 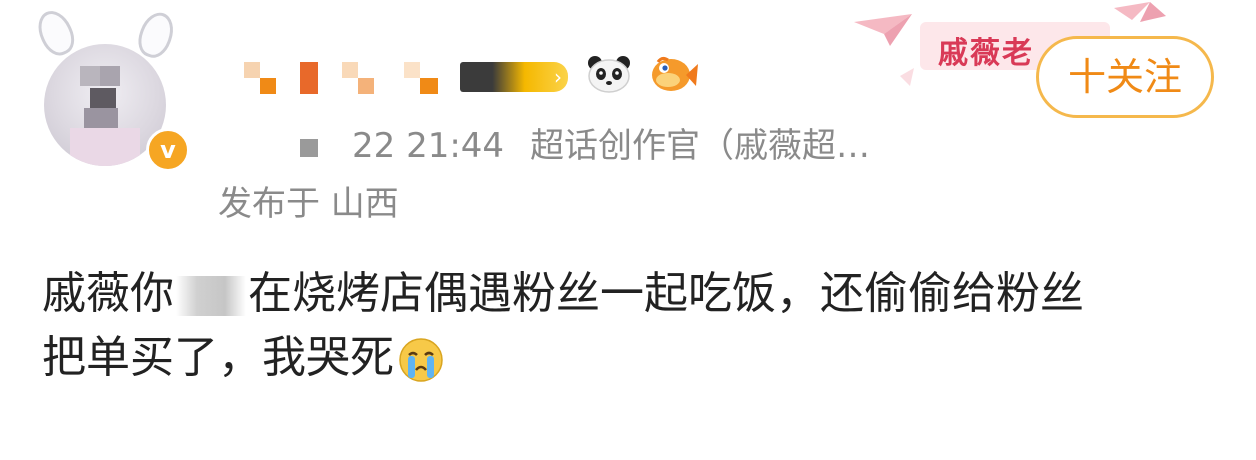 I want to click on post-line-1: 戚薇你 在烧烤店偶遇粉丝一起吃饭，还偷偷给粉丝, so click(x=637, y=294).